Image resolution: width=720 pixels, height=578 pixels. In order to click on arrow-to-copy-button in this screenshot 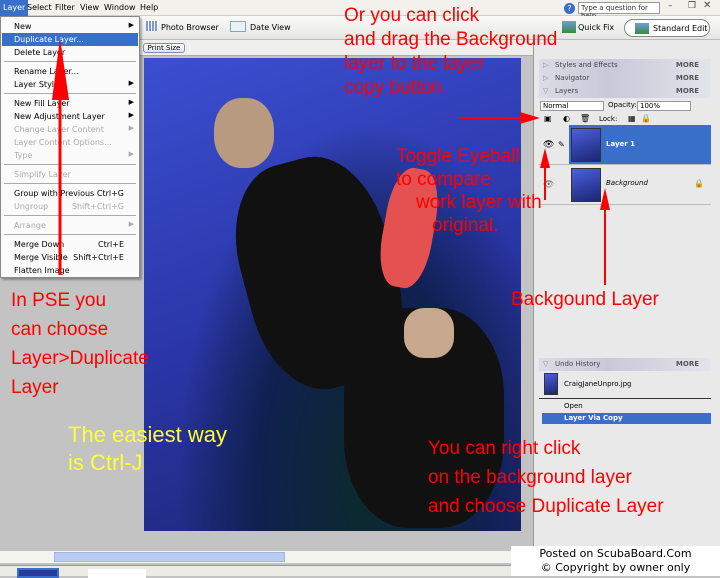, I will do `click(500, 118)`.